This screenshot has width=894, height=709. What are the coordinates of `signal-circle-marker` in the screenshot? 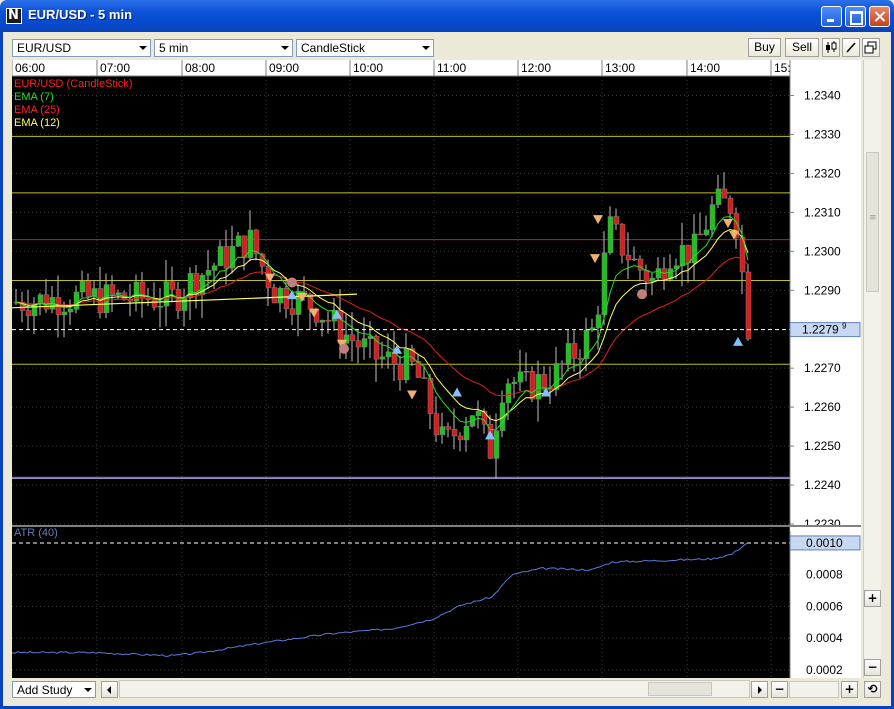 It's located at (292, 282).